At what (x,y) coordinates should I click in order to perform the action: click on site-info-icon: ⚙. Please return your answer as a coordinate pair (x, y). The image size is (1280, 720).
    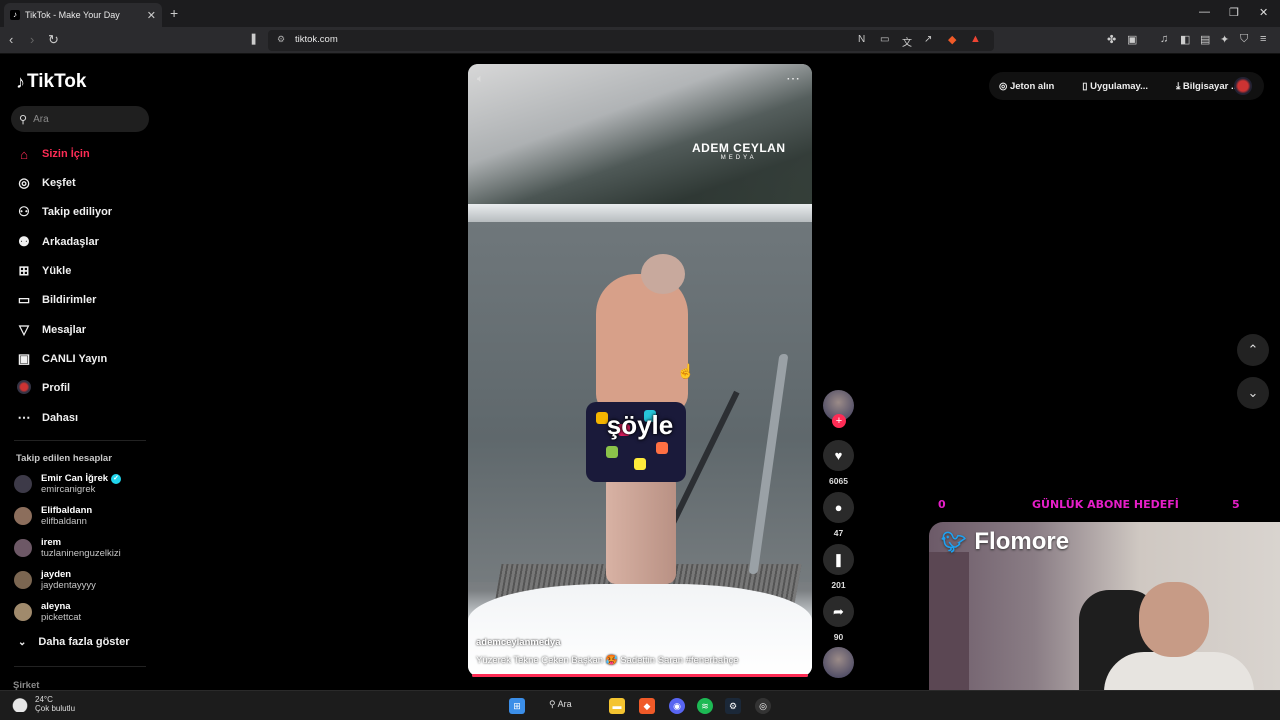
    Looking at the image, I should click on (281, 39).